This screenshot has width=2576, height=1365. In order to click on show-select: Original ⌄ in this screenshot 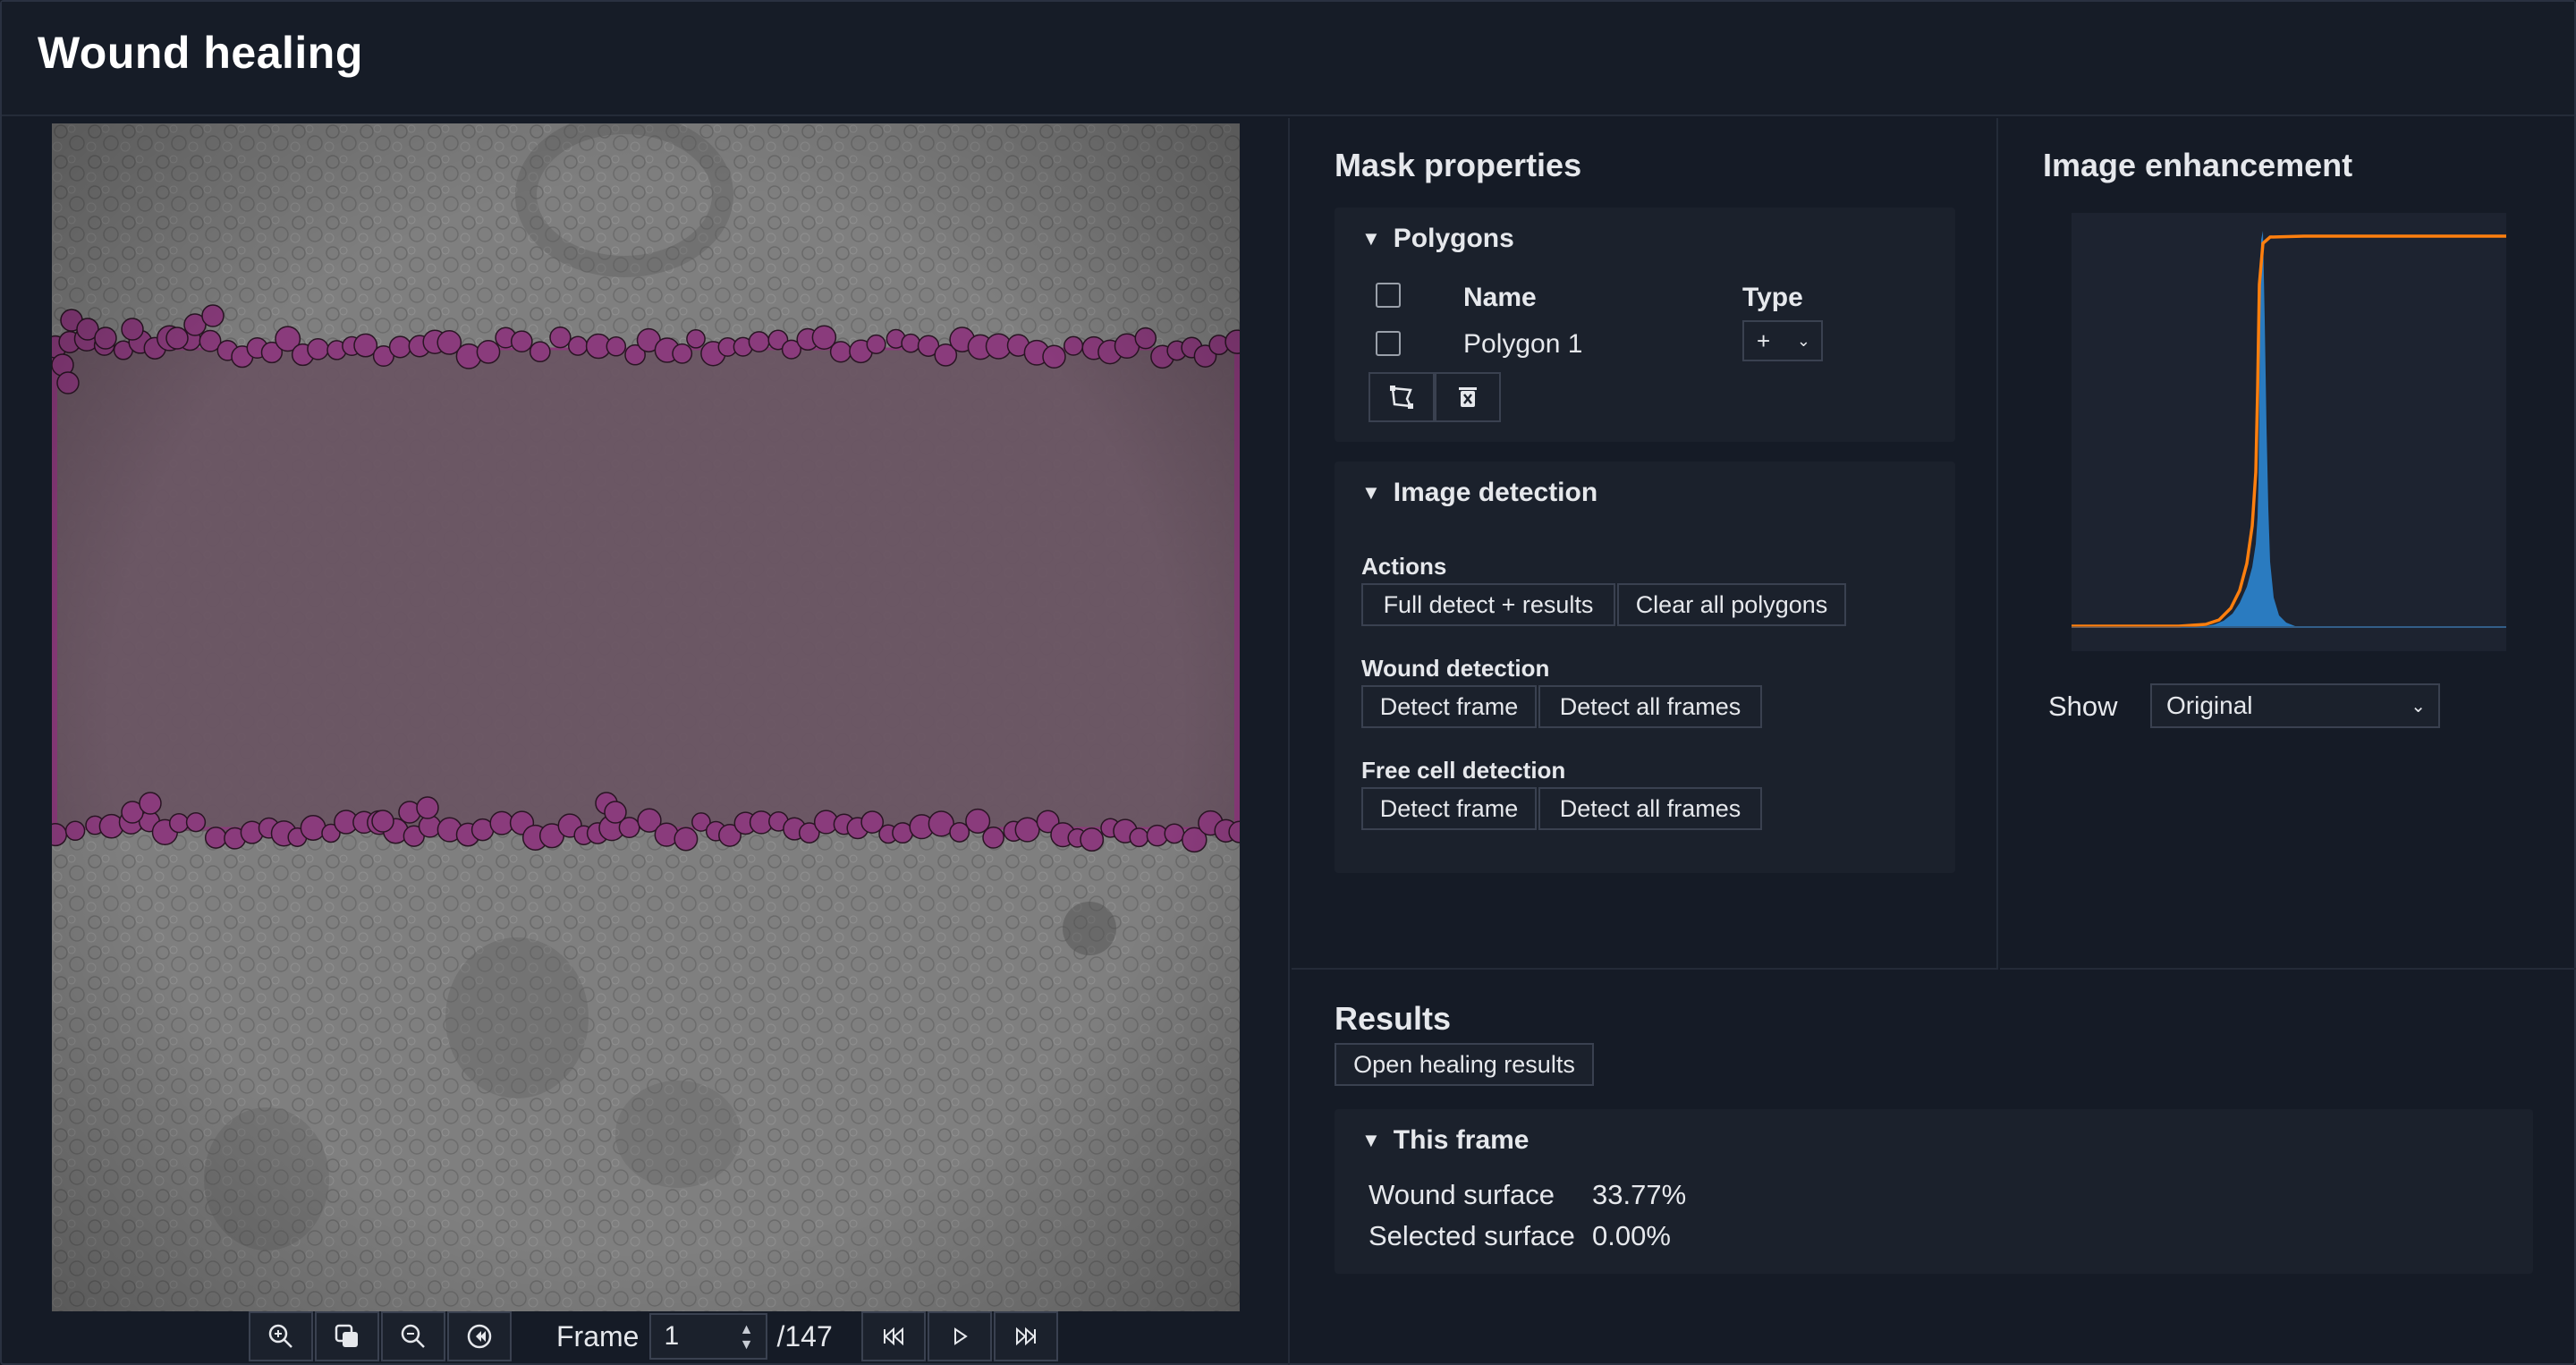, I will do `click(2295, 705)`.